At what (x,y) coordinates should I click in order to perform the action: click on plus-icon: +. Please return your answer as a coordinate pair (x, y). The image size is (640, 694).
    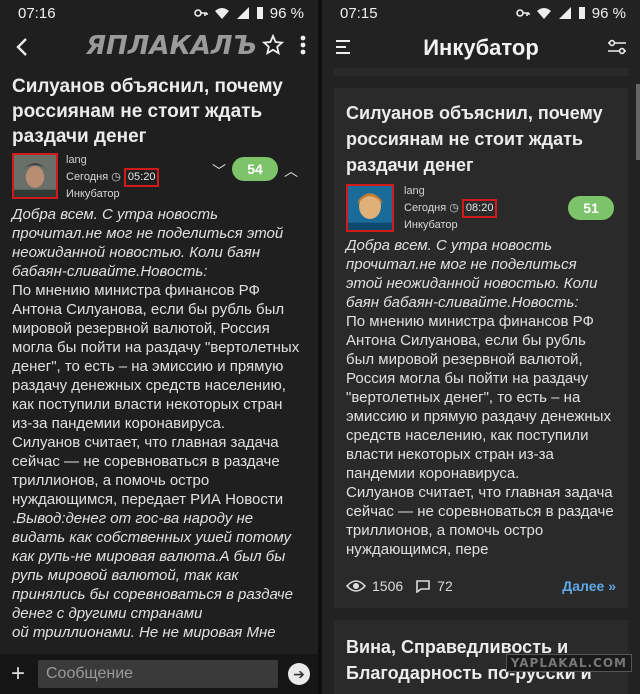
    Looking at the image, I should click on (18, 674).